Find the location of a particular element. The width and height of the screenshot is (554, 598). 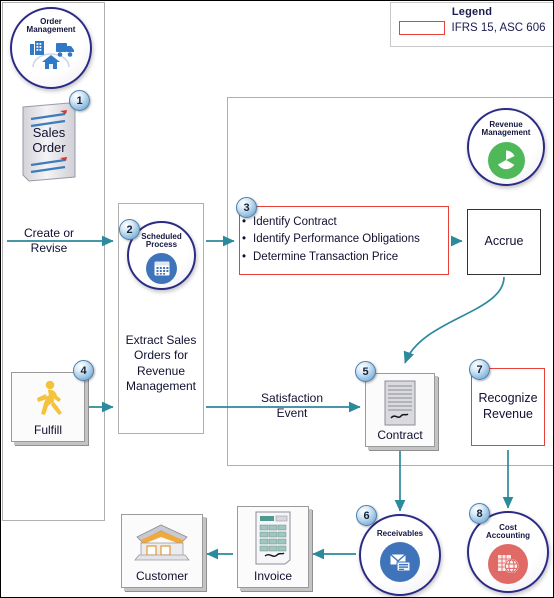

create-or-revise-line-2: Revise is located at coordinates (49, 248).